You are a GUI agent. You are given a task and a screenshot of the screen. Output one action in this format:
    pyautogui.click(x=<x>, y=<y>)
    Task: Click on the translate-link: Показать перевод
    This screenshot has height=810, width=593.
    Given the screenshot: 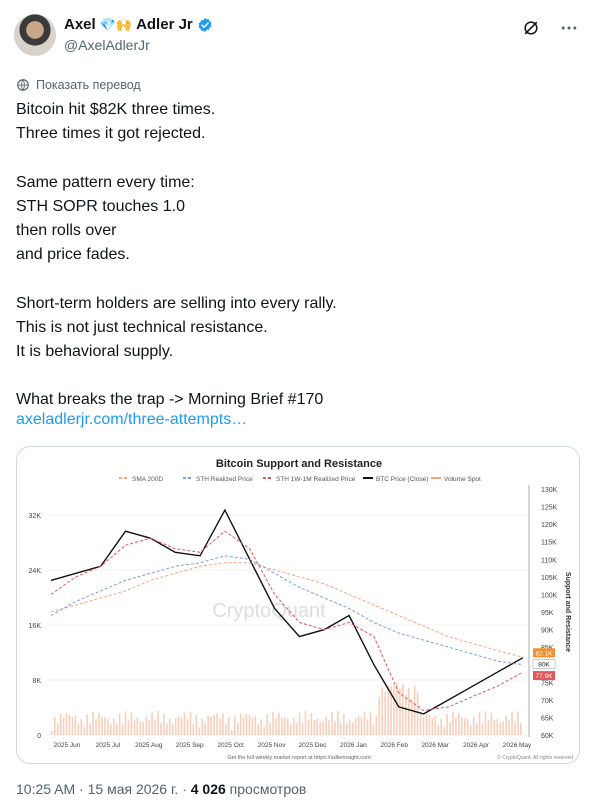 What is the action you would take?
    pyautogui.click(x=78, y=85)
    